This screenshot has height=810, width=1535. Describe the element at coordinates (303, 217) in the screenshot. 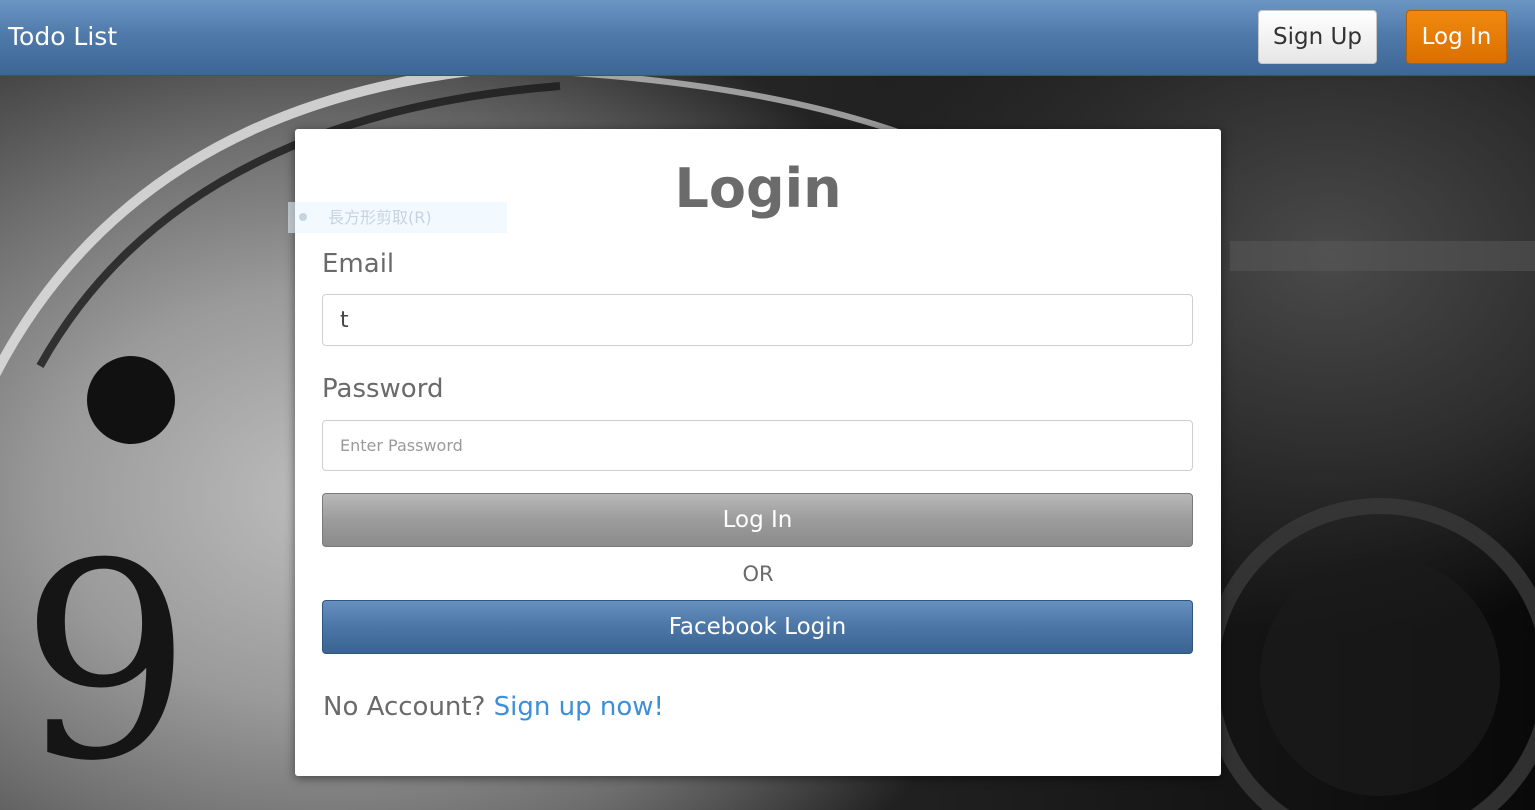

I see `ghost-bullet-icon` at that location.